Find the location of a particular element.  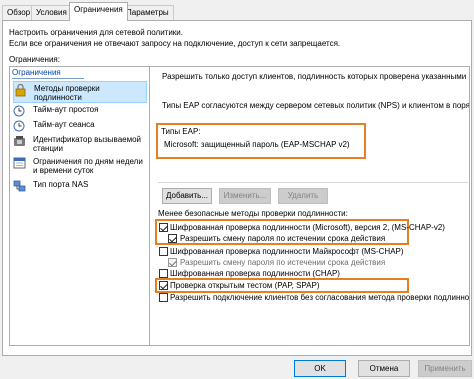

no-auth-checkbox is located at coordinates (163, 297).